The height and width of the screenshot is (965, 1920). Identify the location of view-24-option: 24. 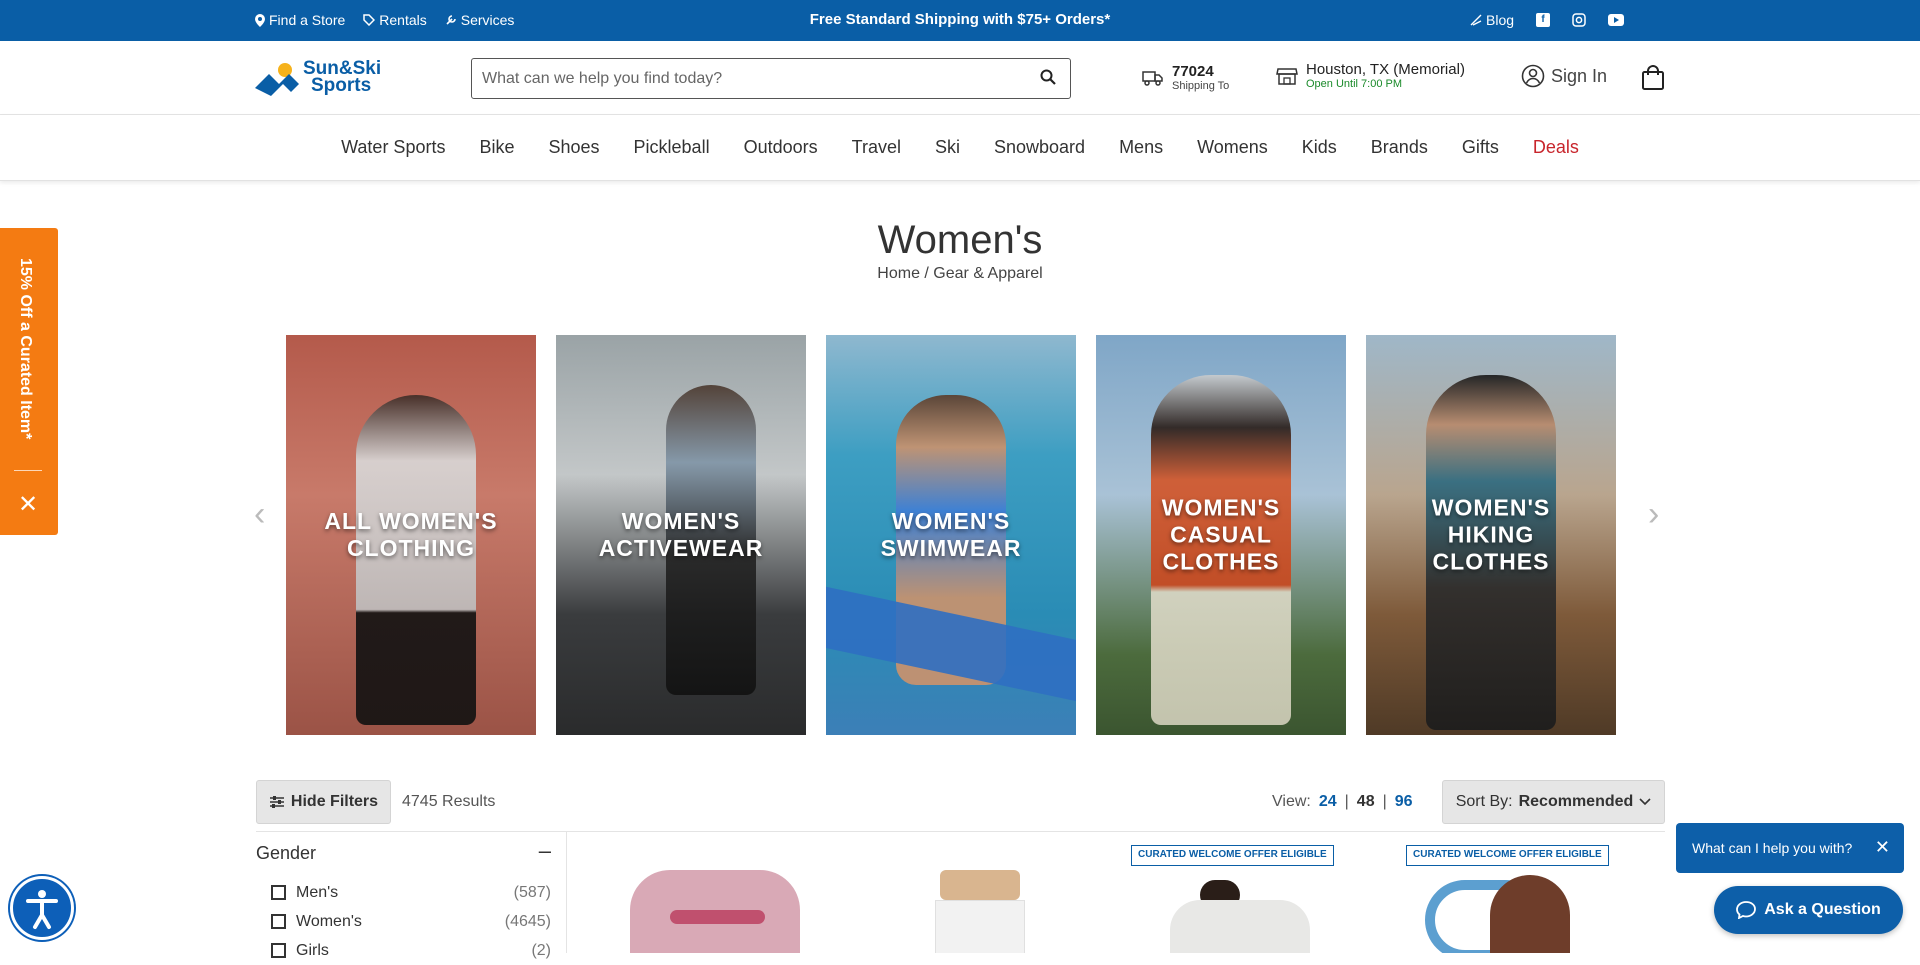
(1328, 802).